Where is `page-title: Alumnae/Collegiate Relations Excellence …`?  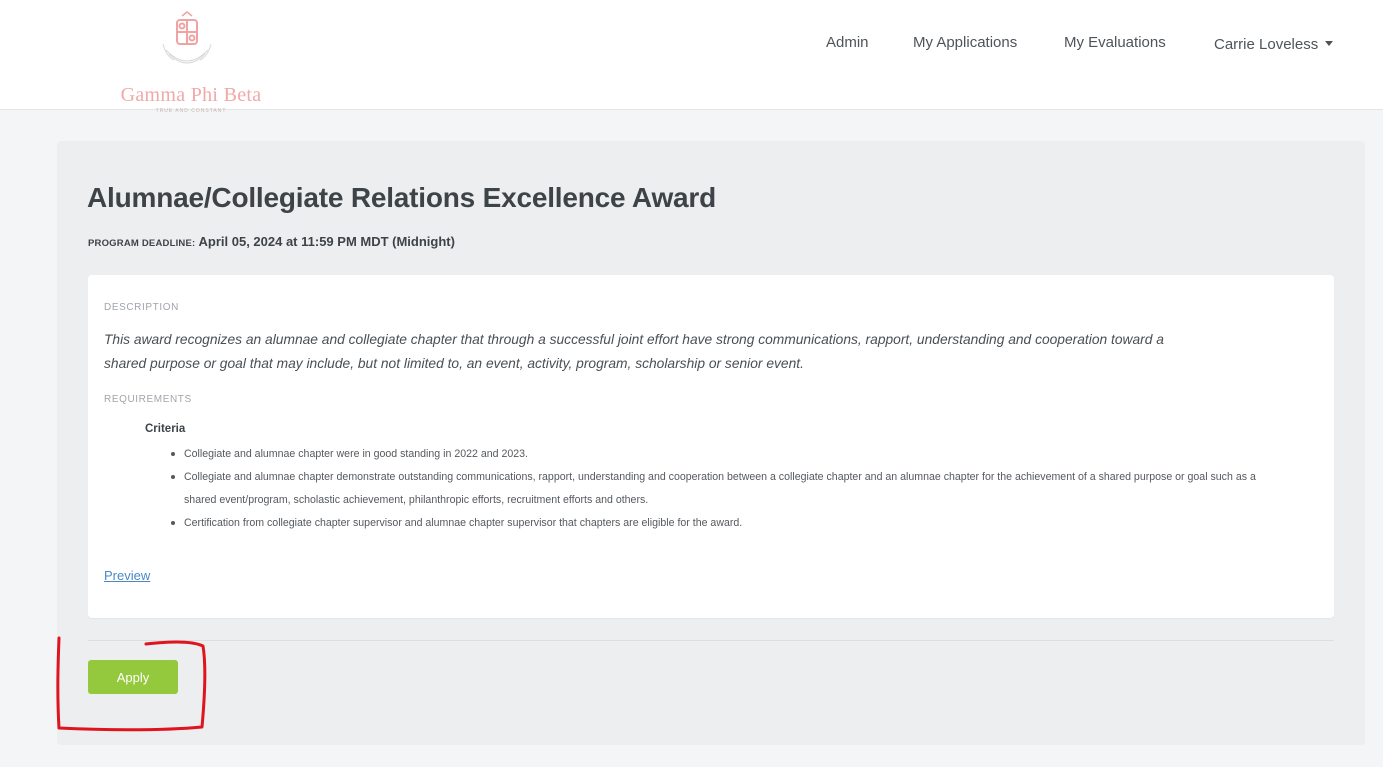
page-title: Alumnae/Collegiate Relations Excellence … is located at coordinates (401, 197).